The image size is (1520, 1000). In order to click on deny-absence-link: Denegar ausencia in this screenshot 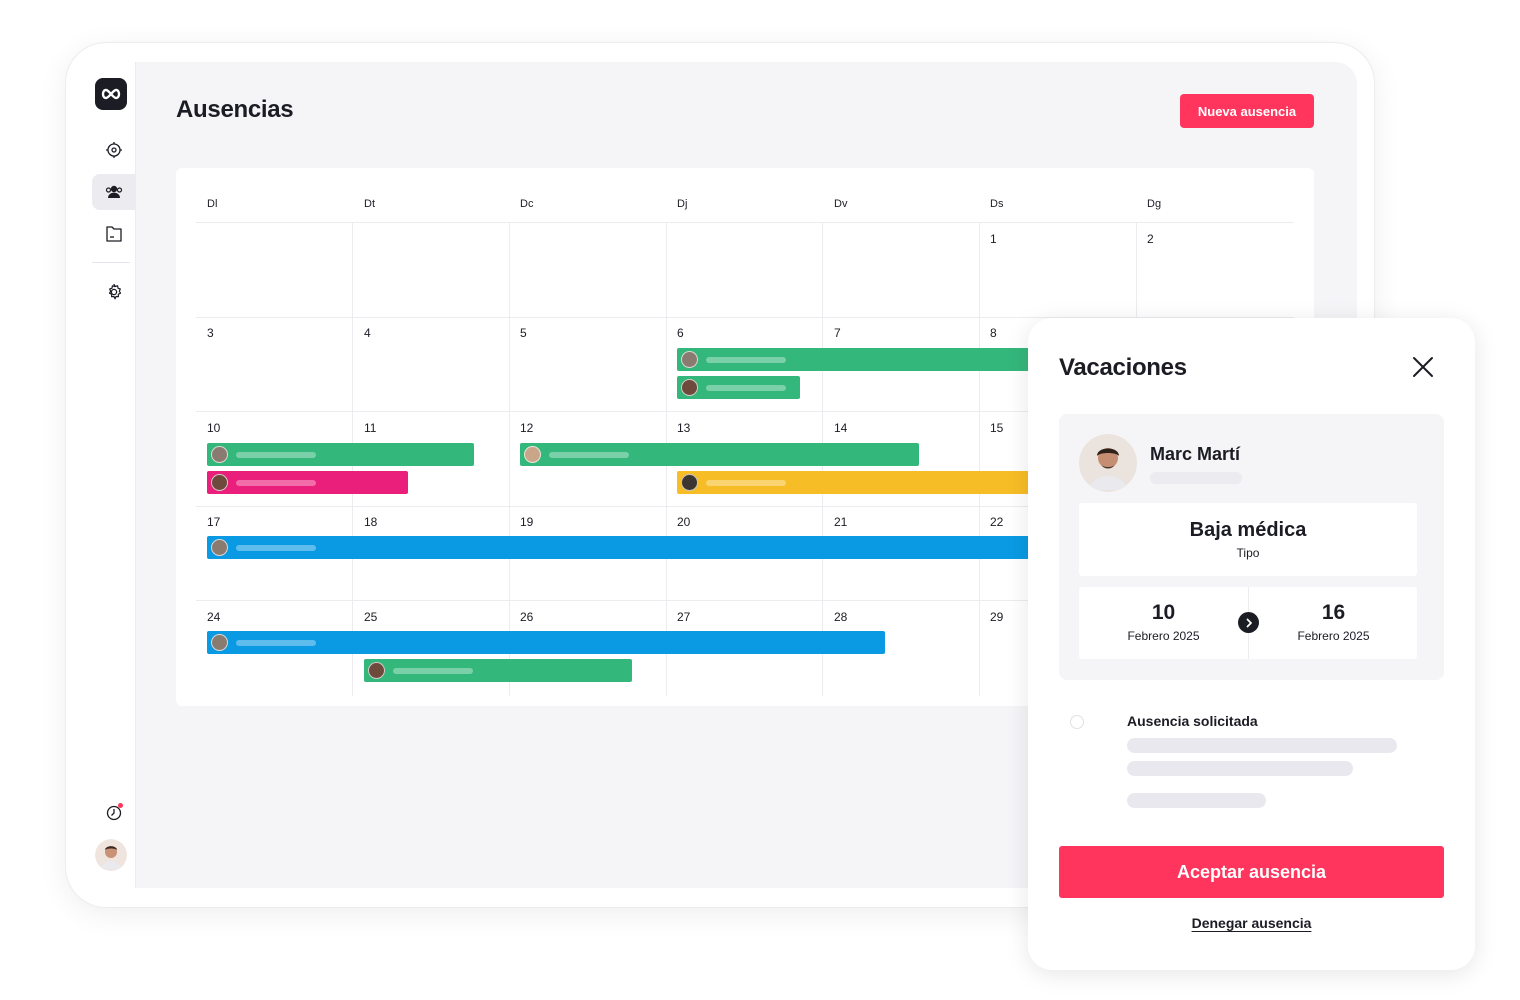, I will do `click(1251, 923)`.